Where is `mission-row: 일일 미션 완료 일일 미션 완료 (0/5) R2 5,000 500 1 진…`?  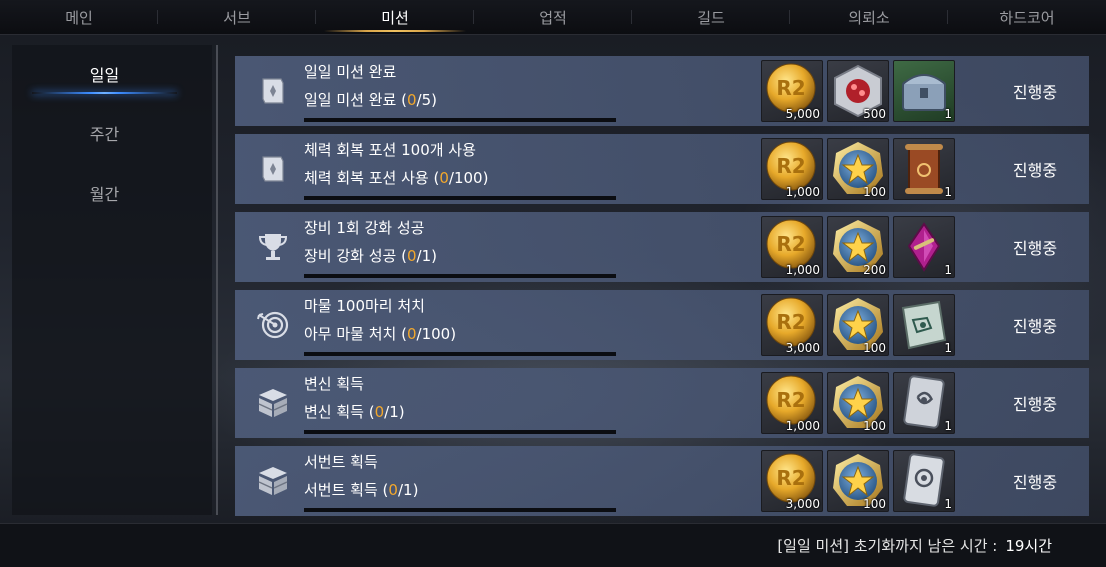 mission-row: 일일 미션 완료 일일 미션 완료 (0/5) R2 5,000 500 1 진… is located at coordinates (662, 91).